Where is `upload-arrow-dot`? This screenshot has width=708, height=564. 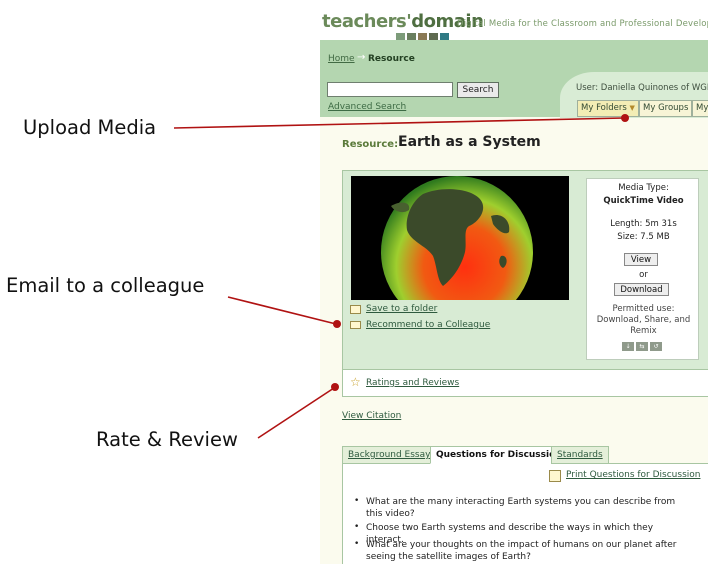 upload-arrow-dot is located at coordinates (625, 118).